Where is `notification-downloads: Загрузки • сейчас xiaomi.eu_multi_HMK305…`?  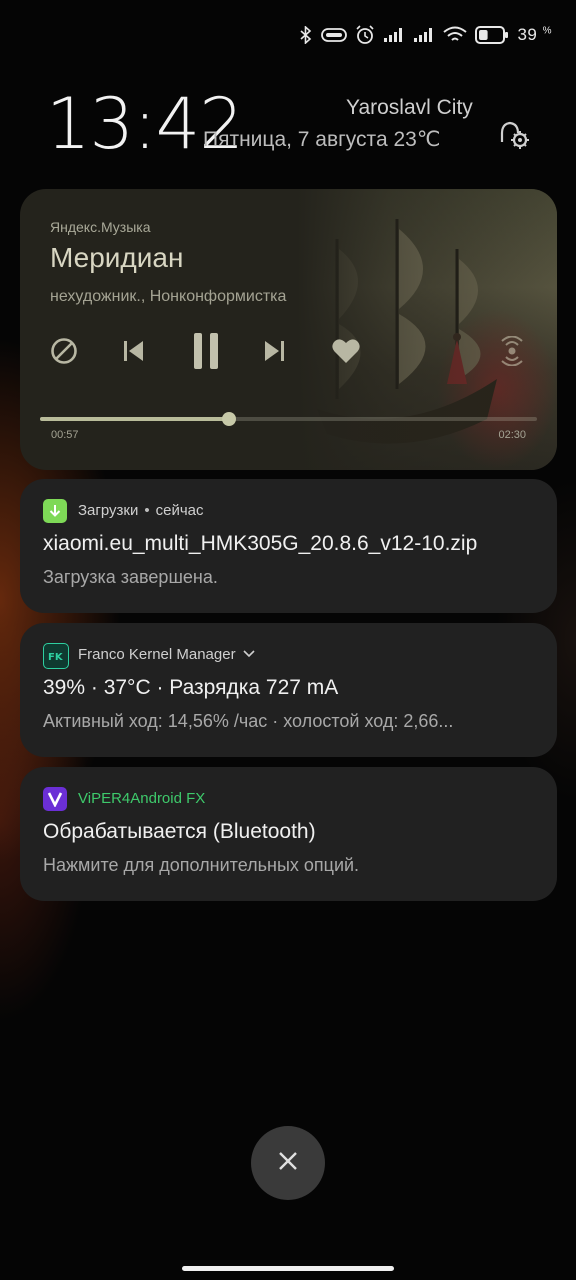
notification-downloads: Загрузки • сейчас xiaomi.eu_multi_HMK305… is located at coordinates (288, 546).